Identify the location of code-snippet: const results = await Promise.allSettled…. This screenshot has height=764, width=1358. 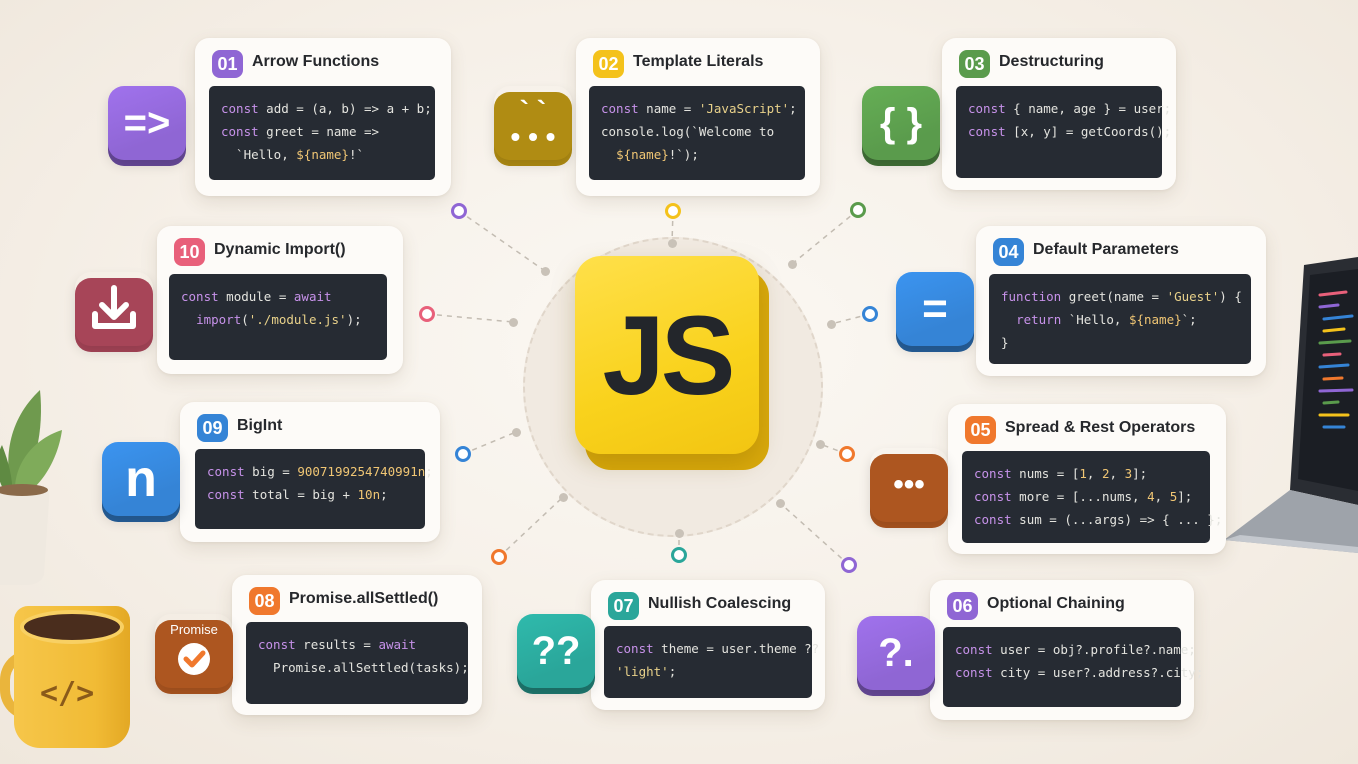
(357, 663).